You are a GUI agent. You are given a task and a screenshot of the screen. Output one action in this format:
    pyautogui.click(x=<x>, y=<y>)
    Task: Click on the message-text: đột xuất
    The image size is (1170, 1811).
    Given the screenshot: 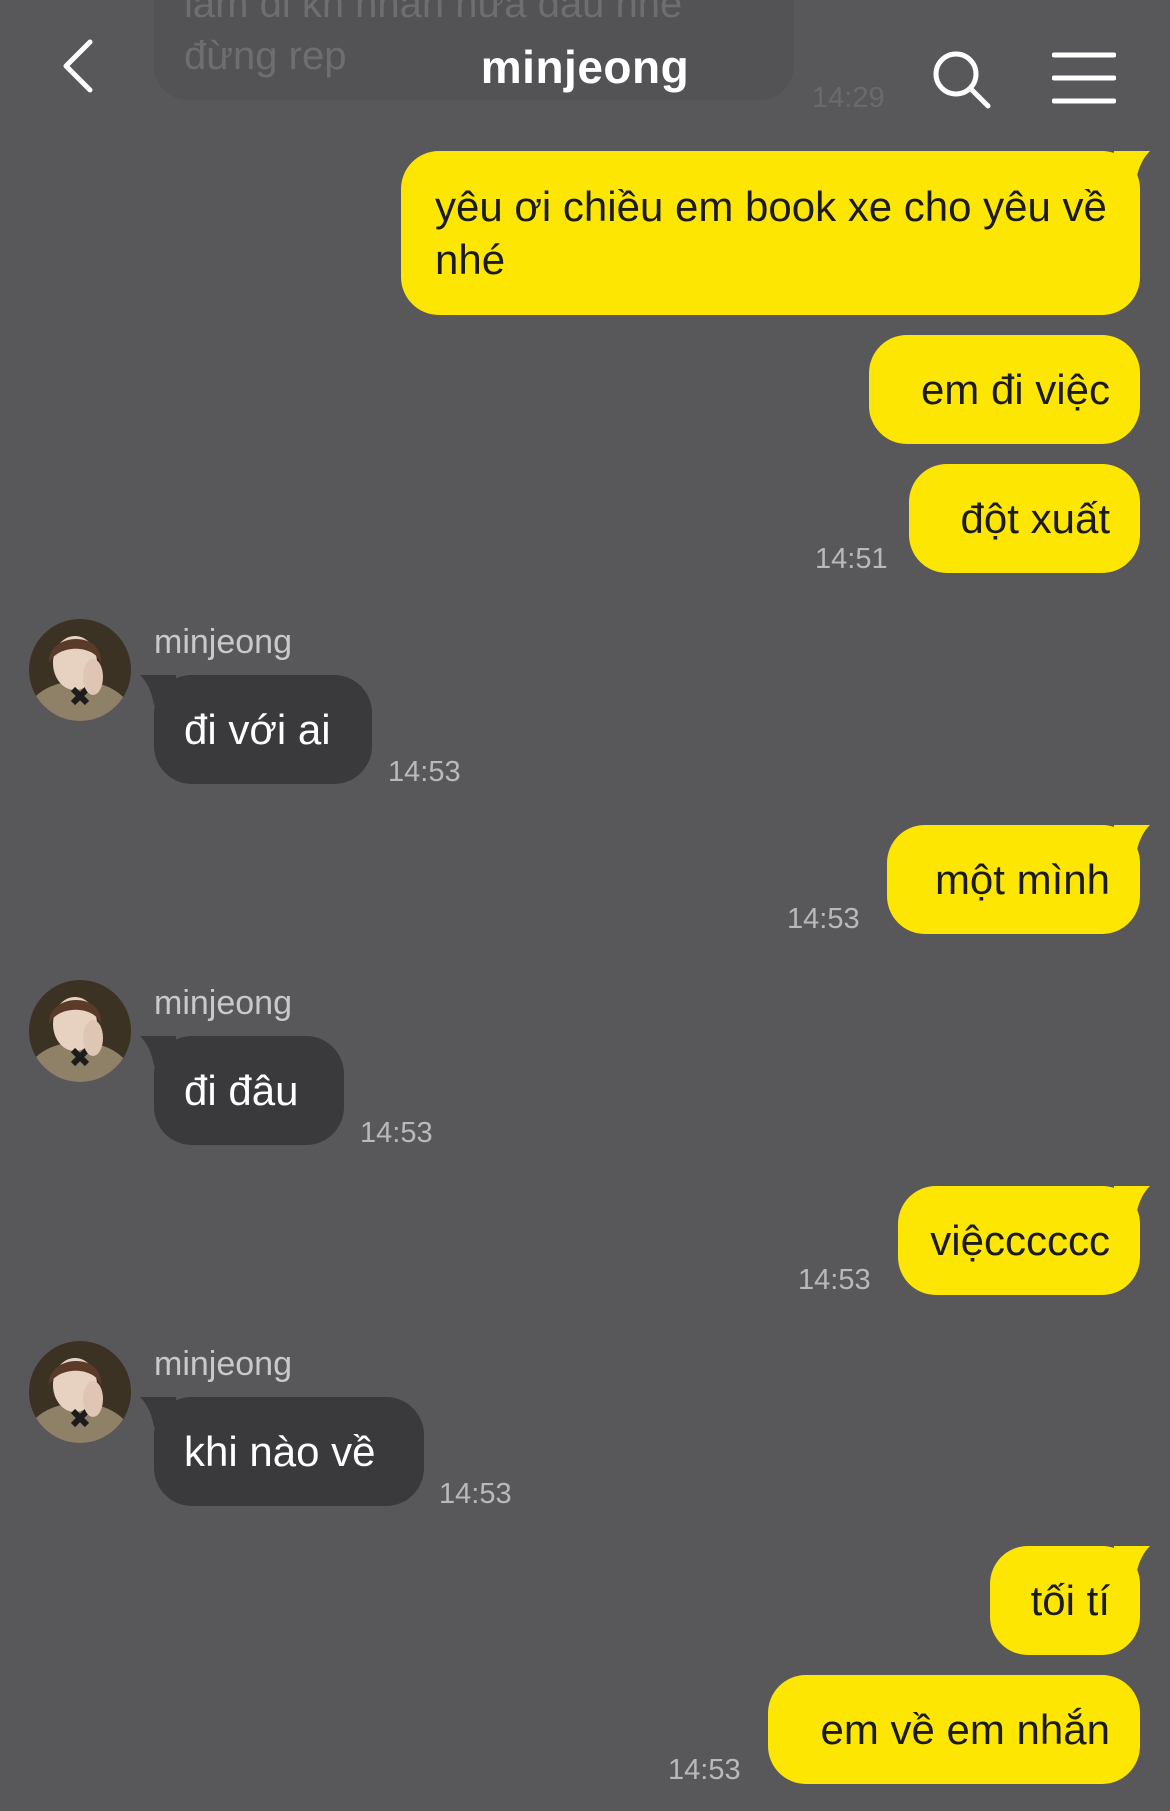 What is the action you would take?
    pyautogui.click(x=1035, y=518)
    